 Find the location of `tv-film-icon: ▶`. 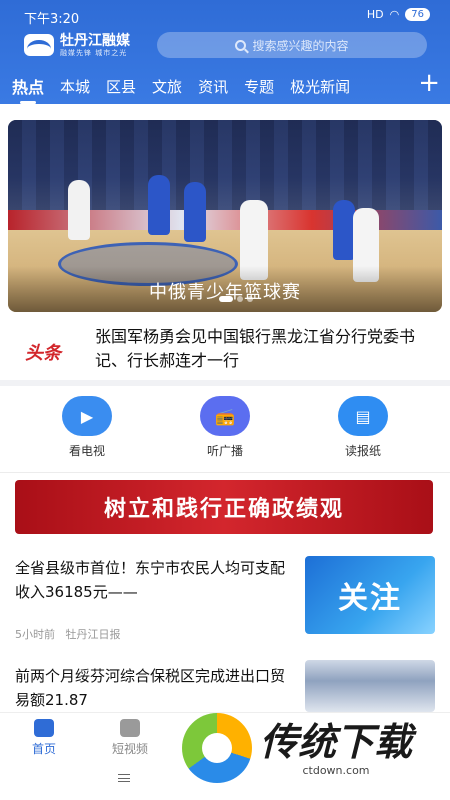

tv-film-icon: ▶ is located at coordinates (87, 416).